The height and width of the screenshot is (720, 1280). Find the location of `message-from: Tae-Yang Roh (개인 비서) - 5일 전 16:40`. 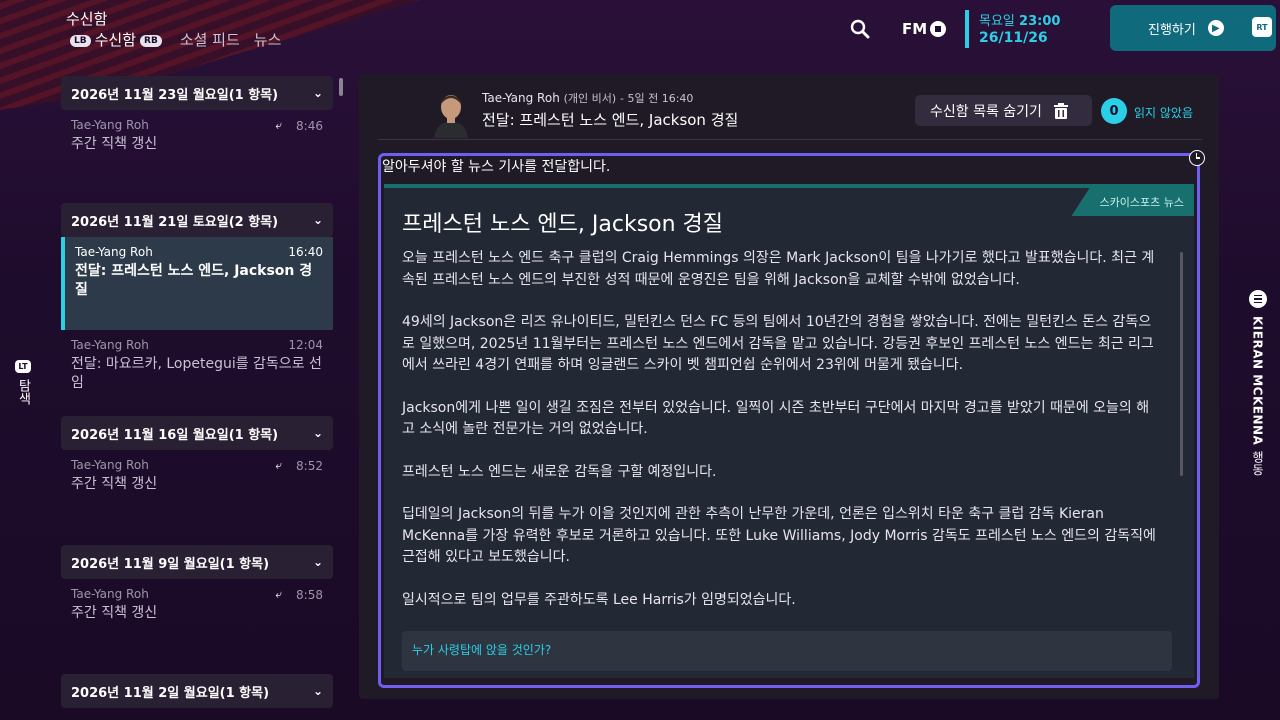

message-from: Tae-Yang Roh (개인 비서) - 5일 전 16:40 is located at coordinates (587, 98).